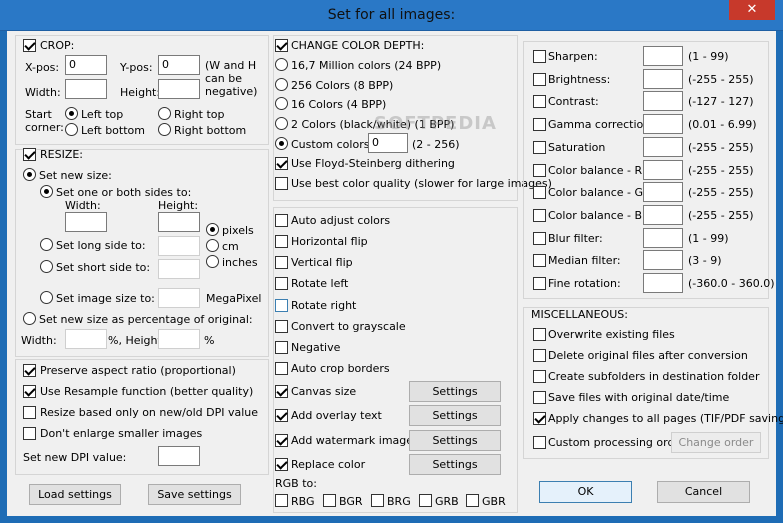 The width and height of the screenshot is (783, 523). I want to click on pct-height-input, so click(179, 339).